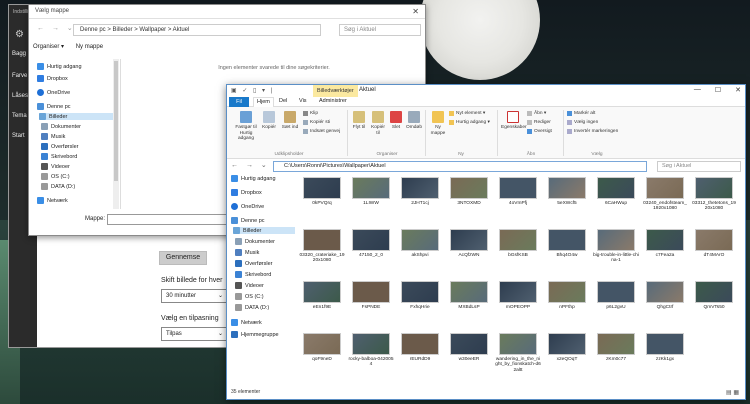  What do you see at coordinates (697, 90) in the screenshot?
I see `minimize-icon: —` at bounding box center [697, 90].